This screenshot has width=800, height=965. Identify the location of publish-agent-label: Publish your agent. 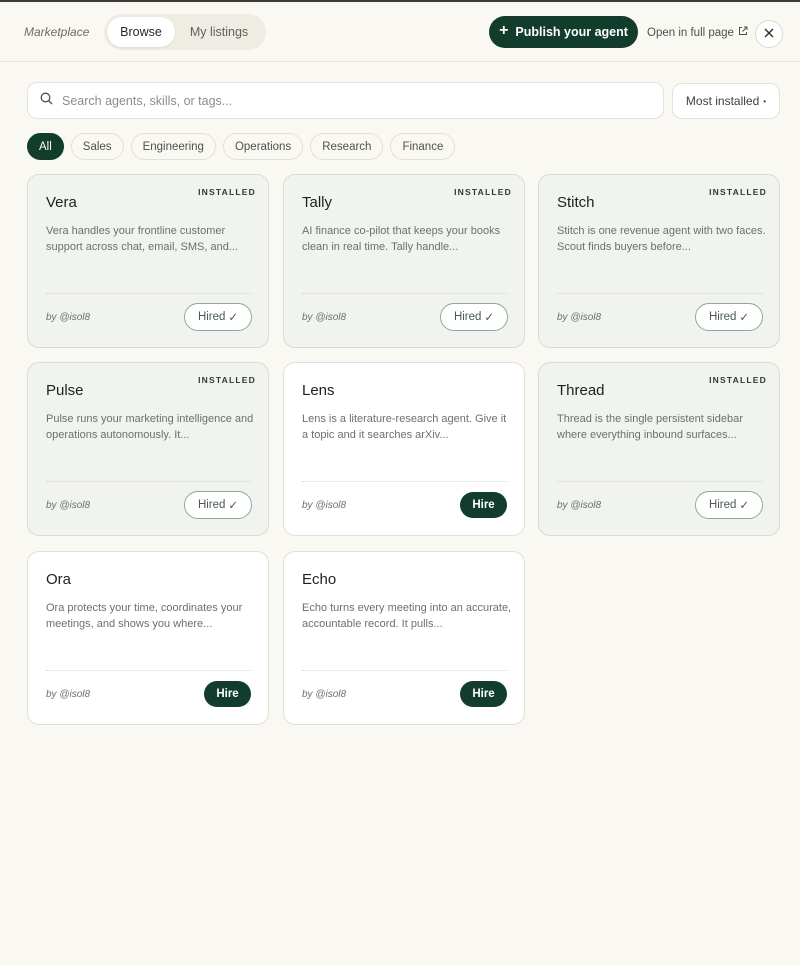
(571, 32).